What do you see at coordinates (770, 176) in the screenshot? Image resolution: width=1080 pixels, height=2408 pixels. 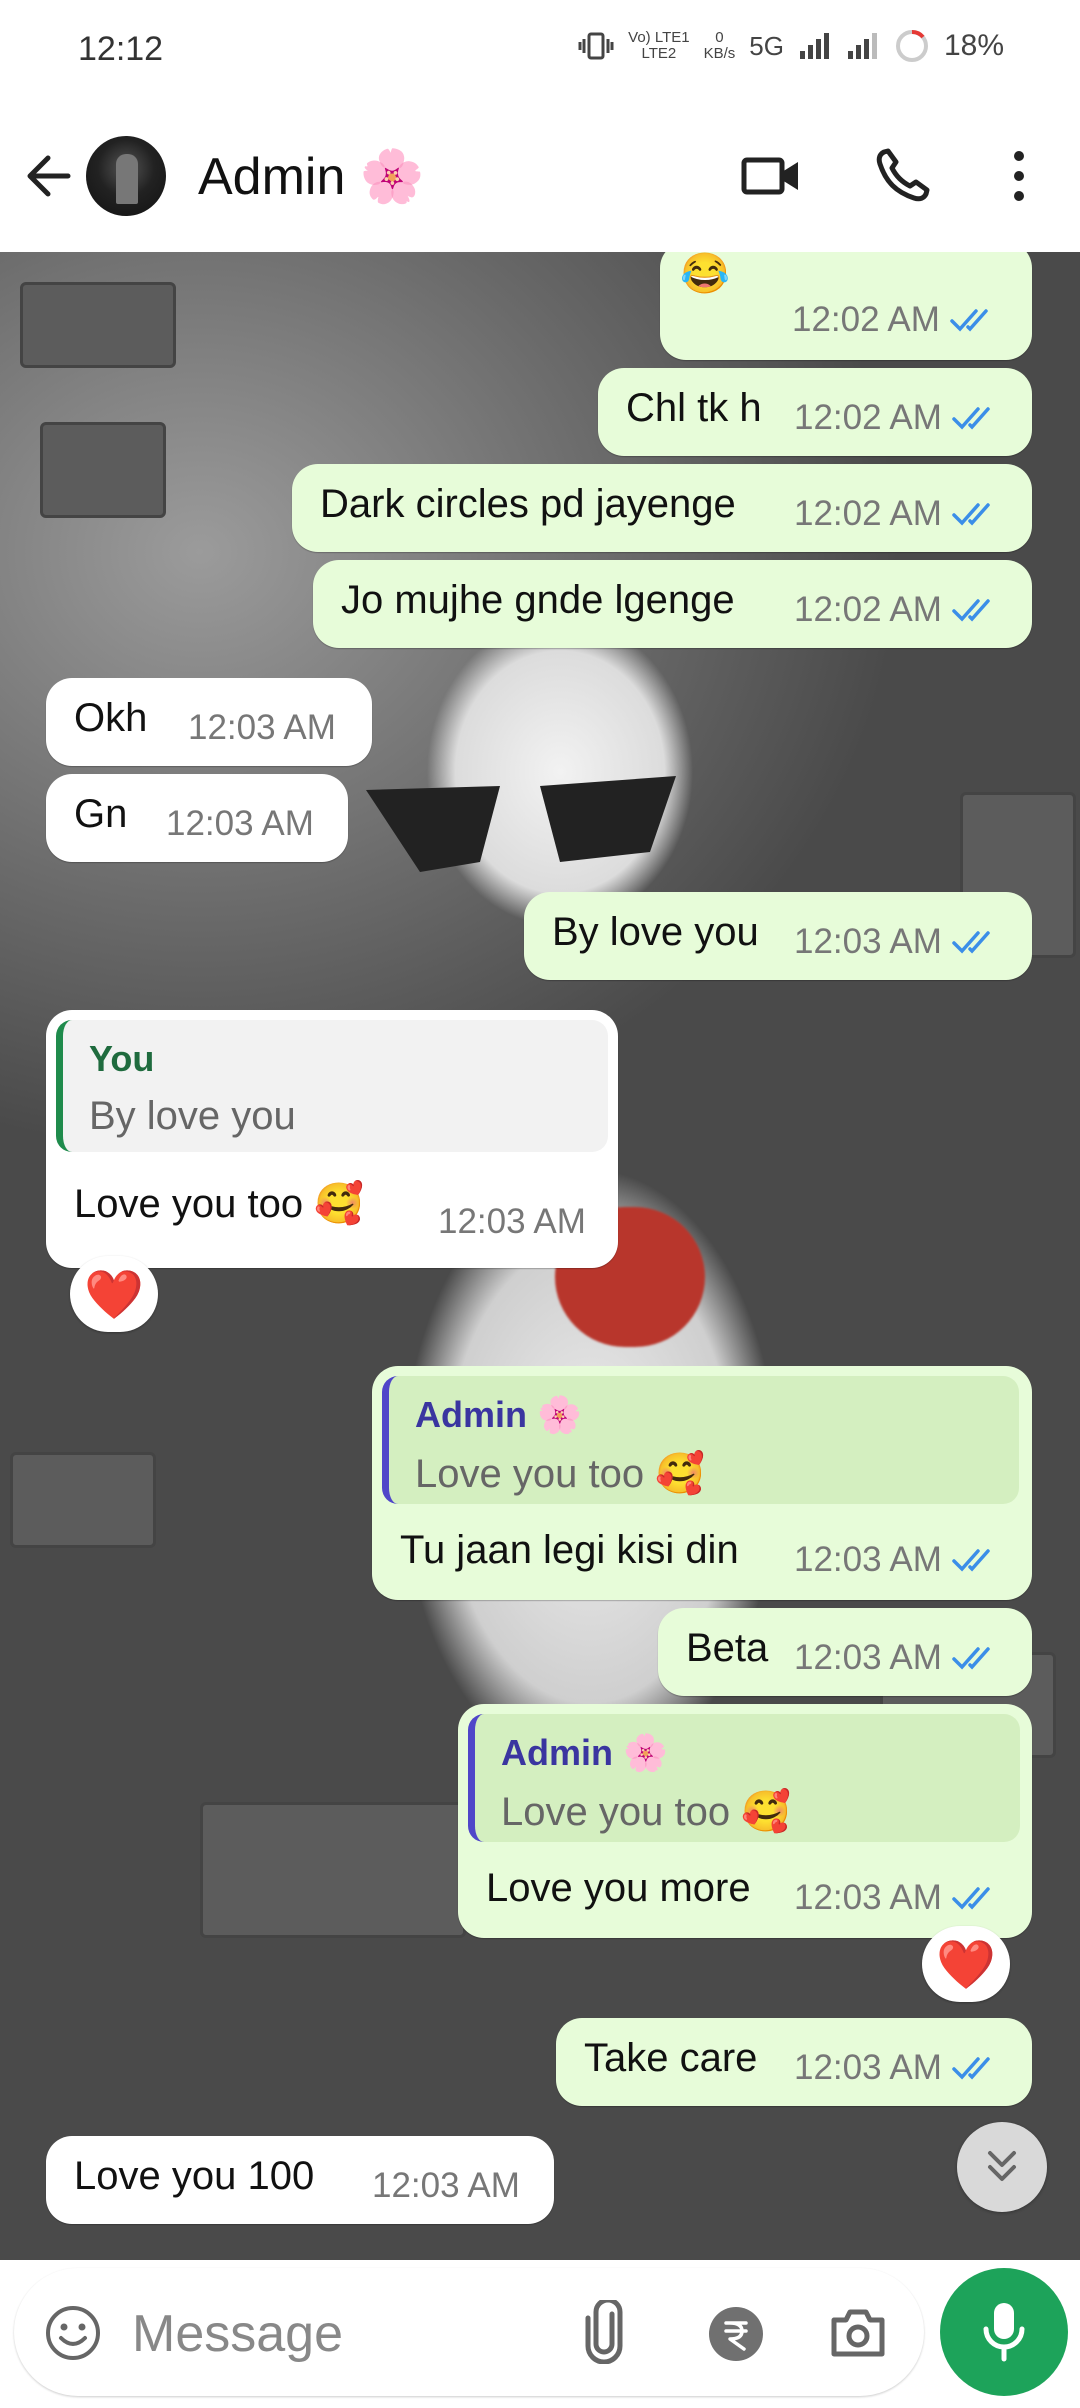 I see `video-call-icon` at bounding box center [770, 176].